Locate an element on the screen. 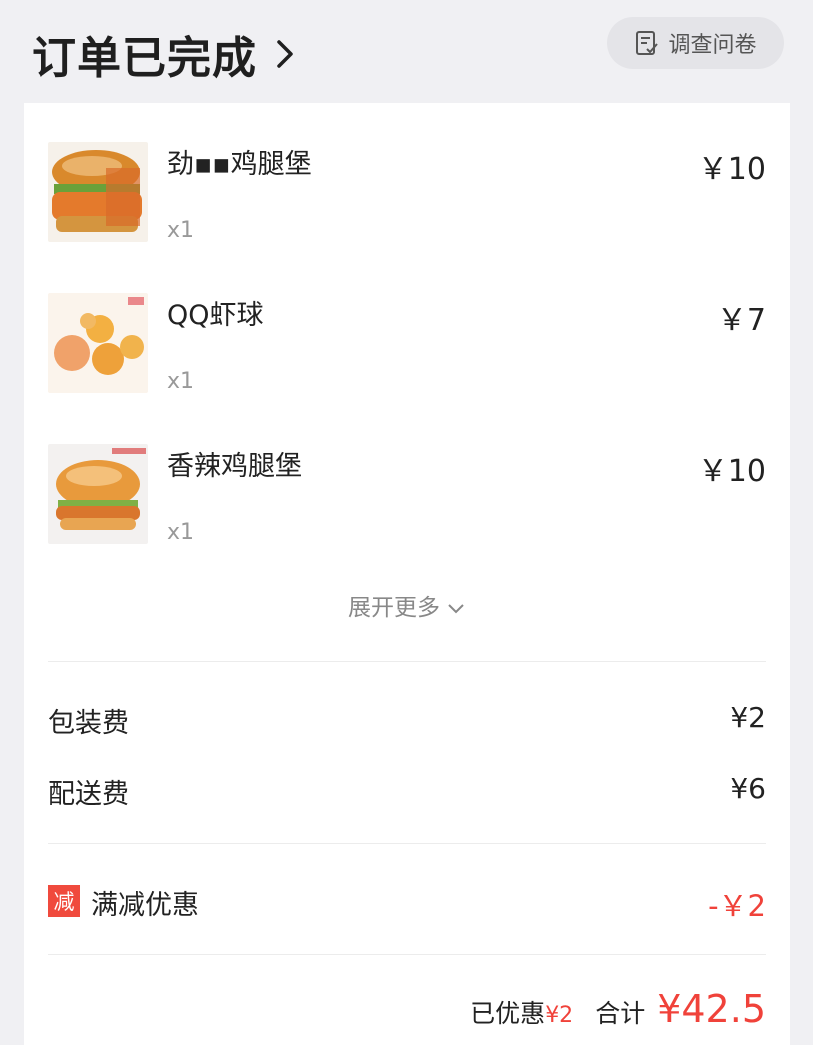 This screenshot has width=813, height=1045. item-name: 劲▪▪鸡腿堡 is located at coordinates (239, 164).